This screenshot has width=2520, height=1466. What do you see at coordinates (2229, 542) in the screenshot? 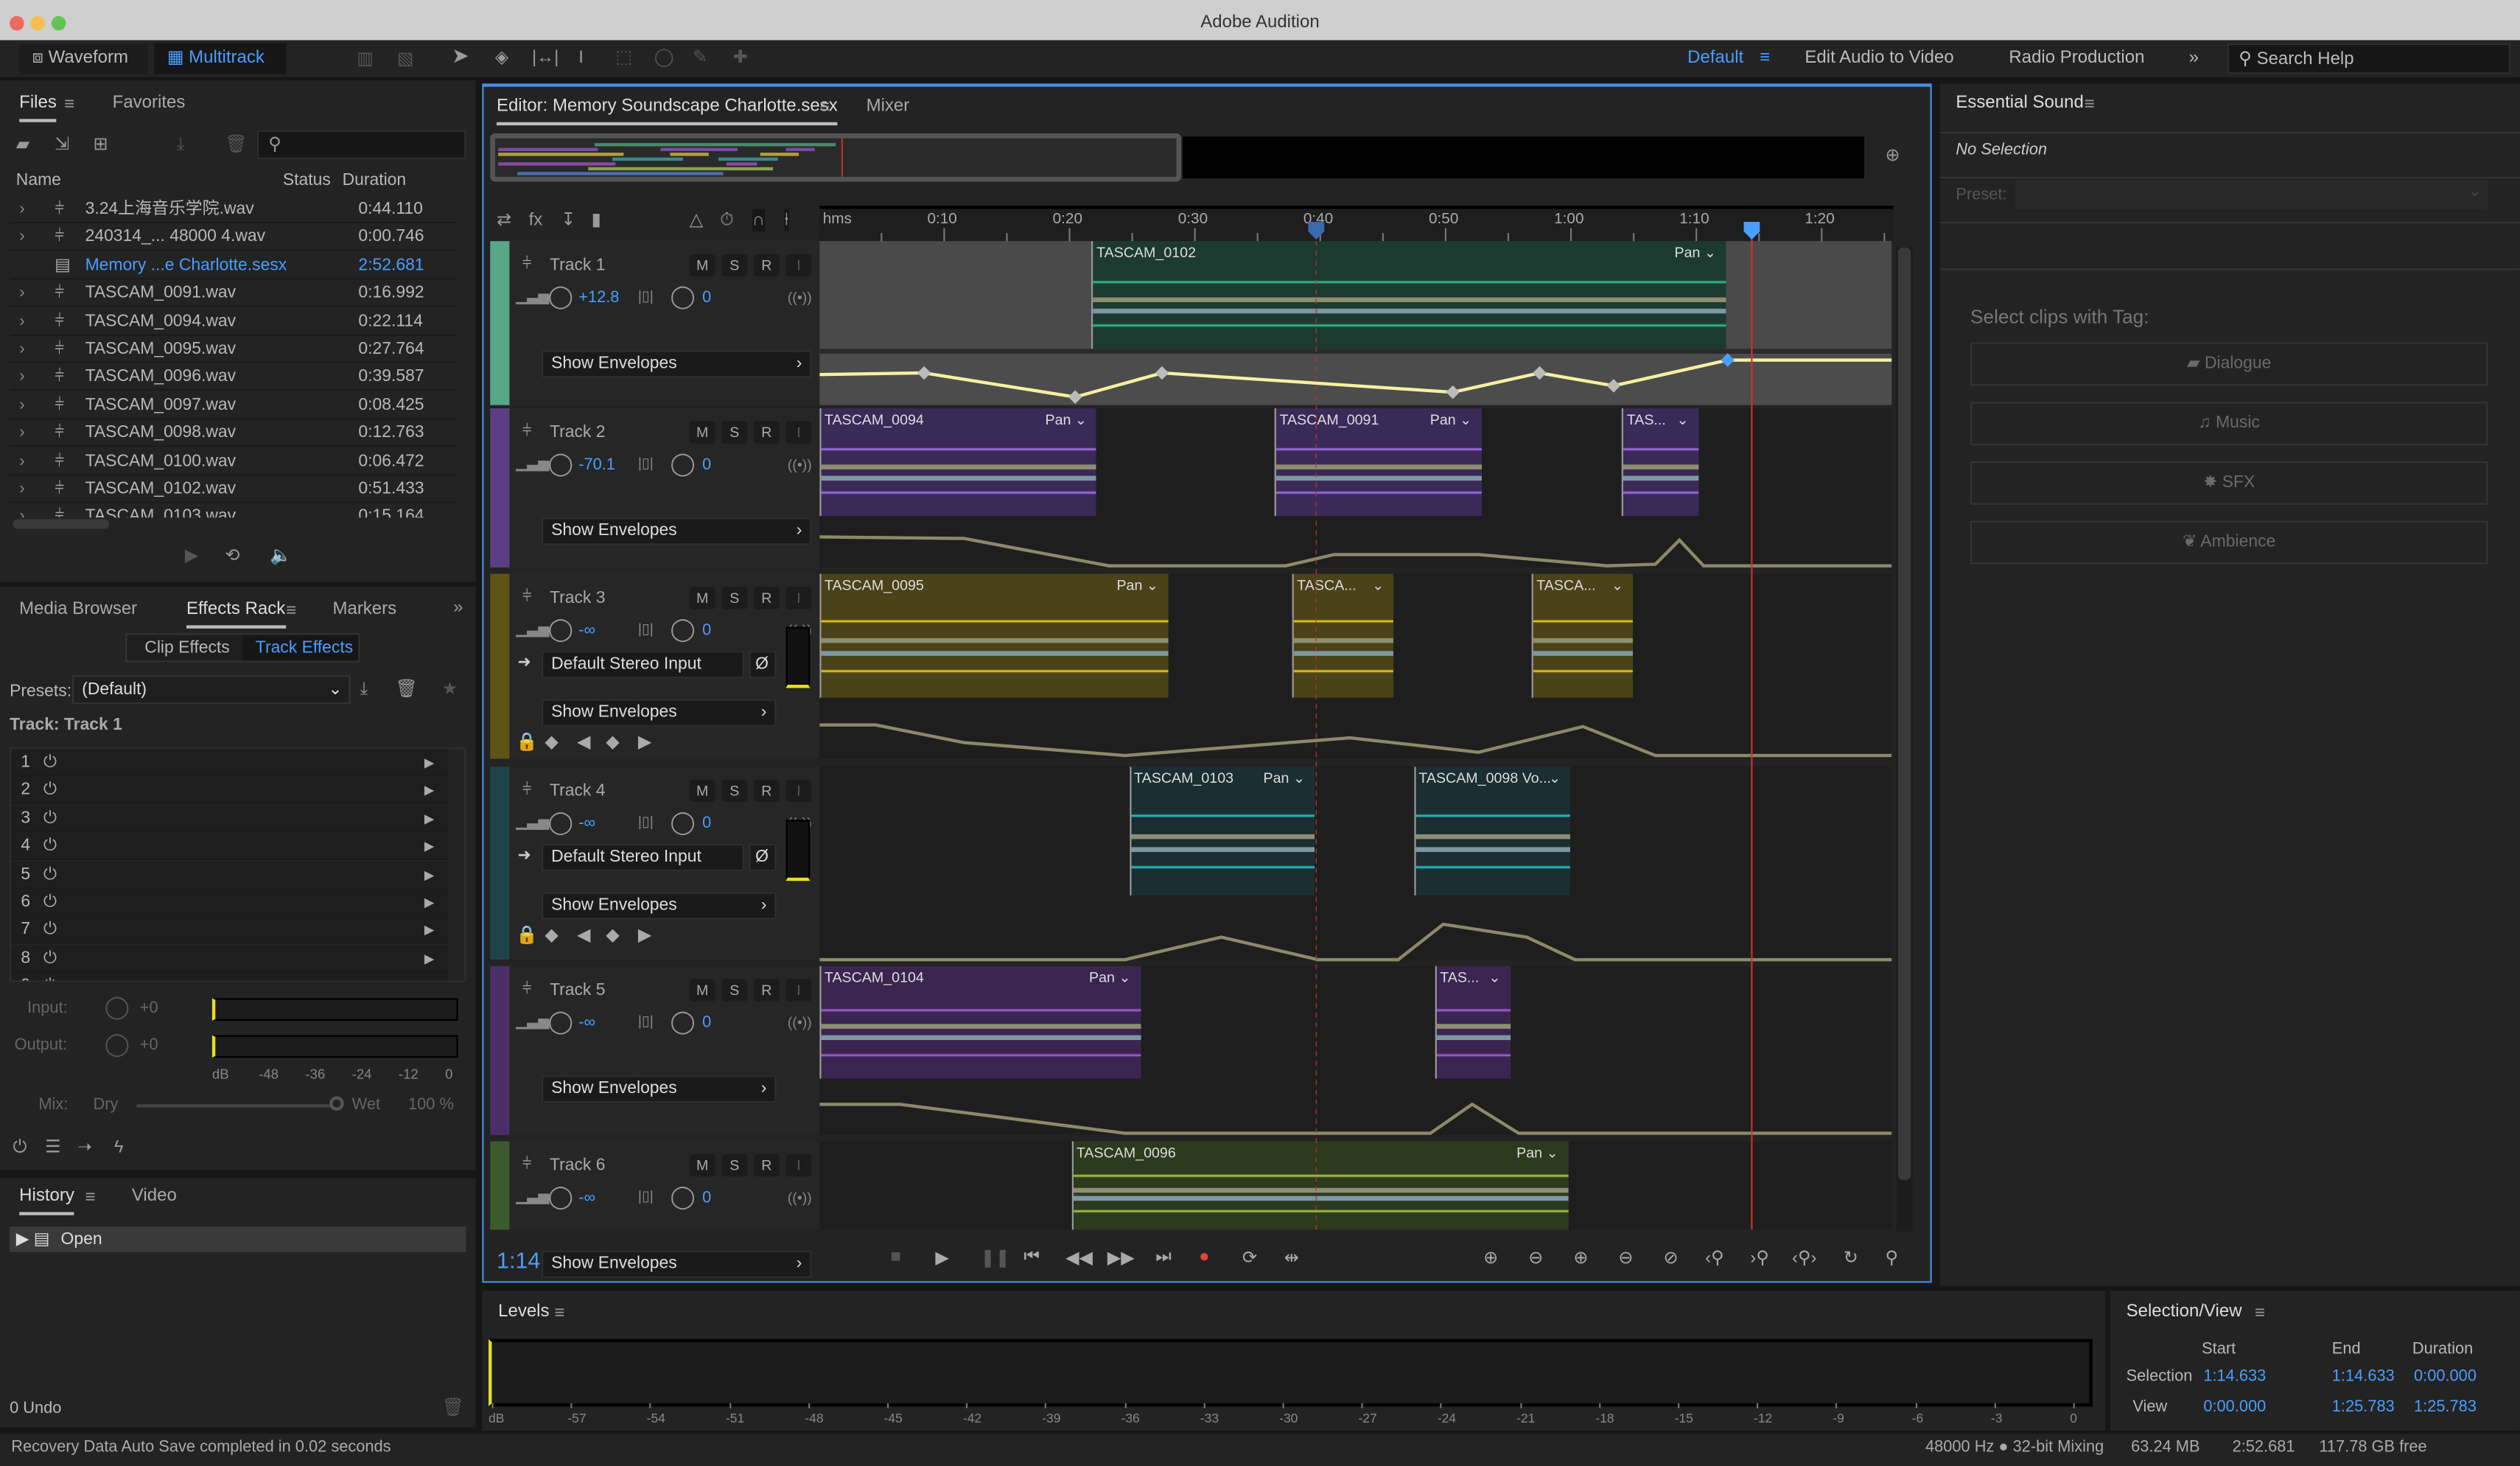
I see `tag-ambience-button: ❦ Ambience` at bounding box center [2229, 542].